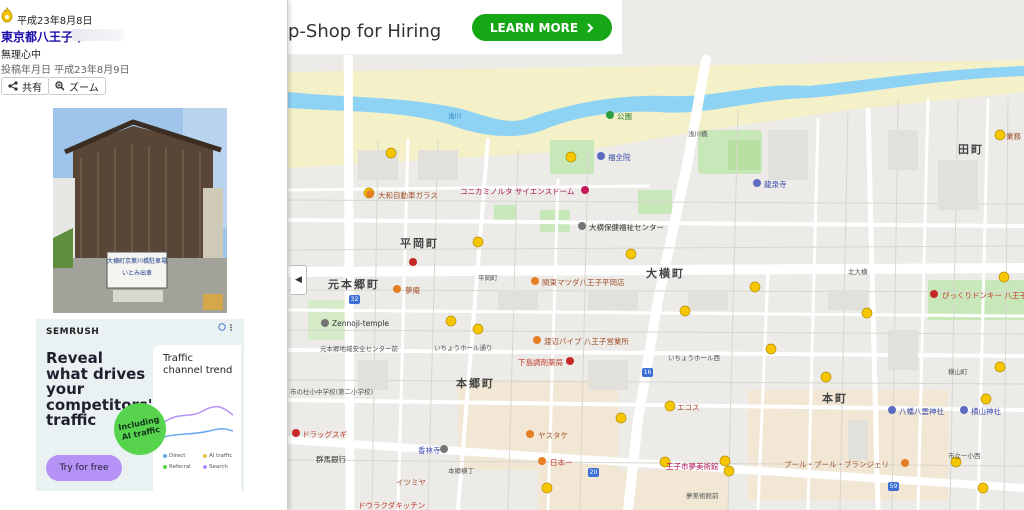 Image resolution: width=1024 pixels, height=510 pixels. What do you see at coordinates (698, 134) in the screenshot?
I see `road-label: 浅川橋` at bounding box center [698, 134].